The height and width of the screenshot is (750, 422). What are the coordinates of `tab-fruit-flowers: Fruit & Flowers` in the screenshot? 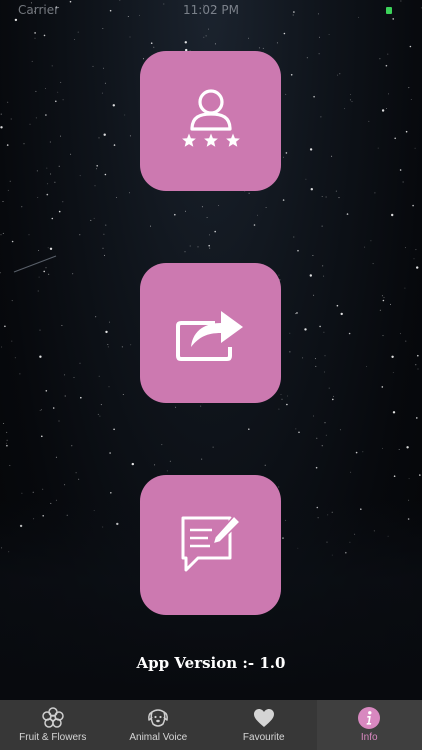 It's located at (53, 725).